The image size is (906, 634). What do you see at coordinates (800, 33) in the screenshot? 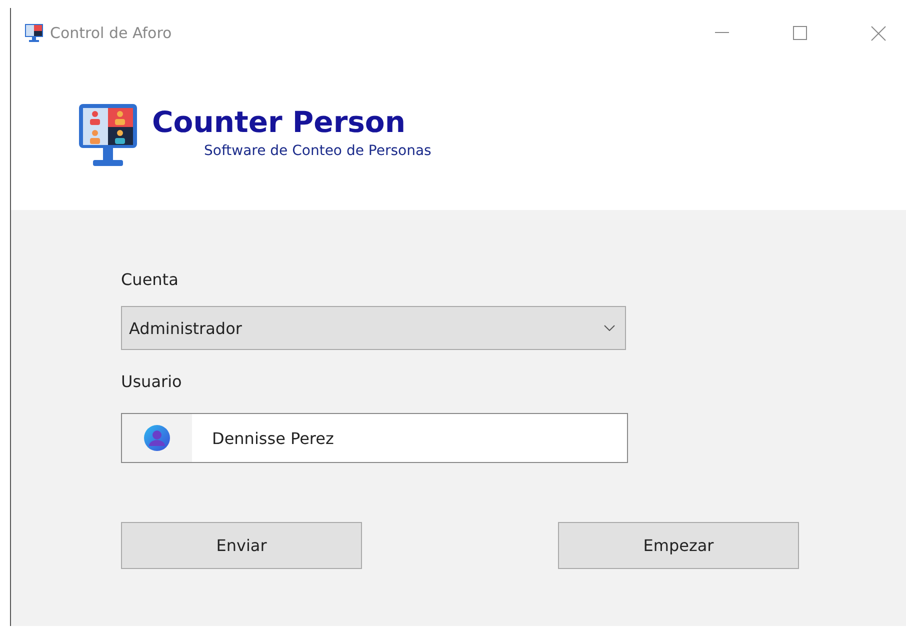
I see `maximize-icon` at bounding box center [800, 33].